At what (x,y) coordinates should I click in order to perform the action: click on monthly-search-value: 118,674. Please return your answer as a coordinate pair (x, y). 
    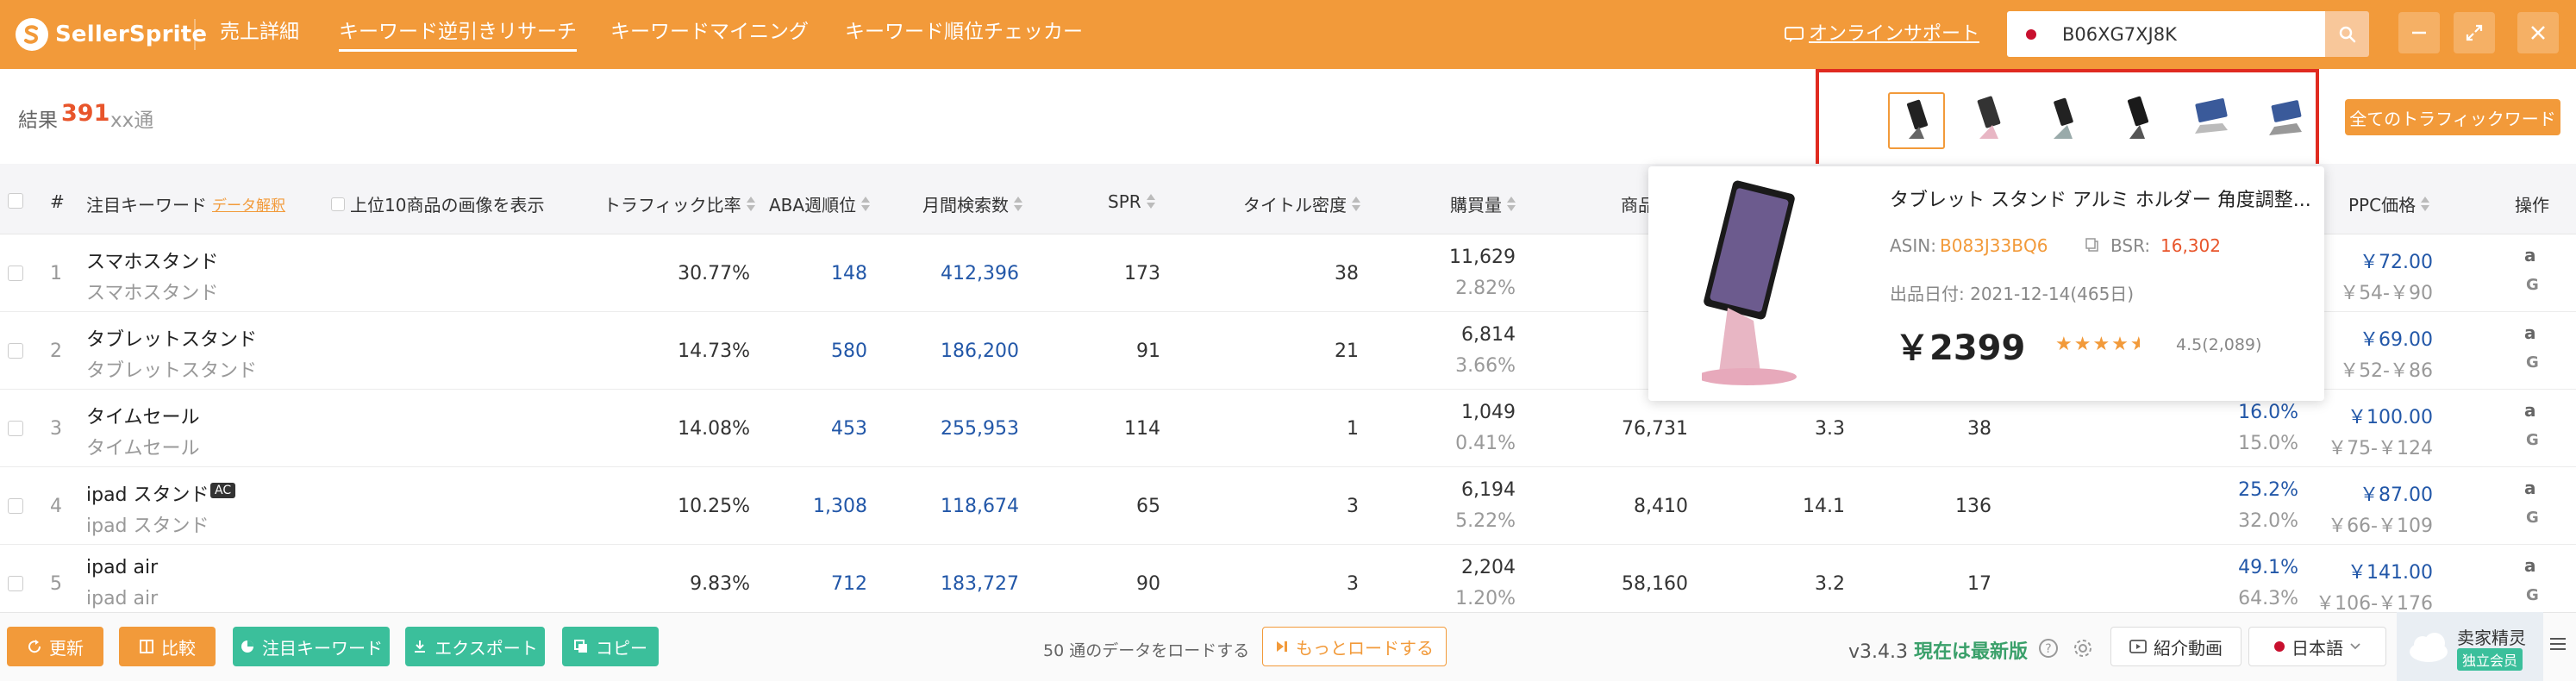
    Looking at the image, I should click on (980, 506).